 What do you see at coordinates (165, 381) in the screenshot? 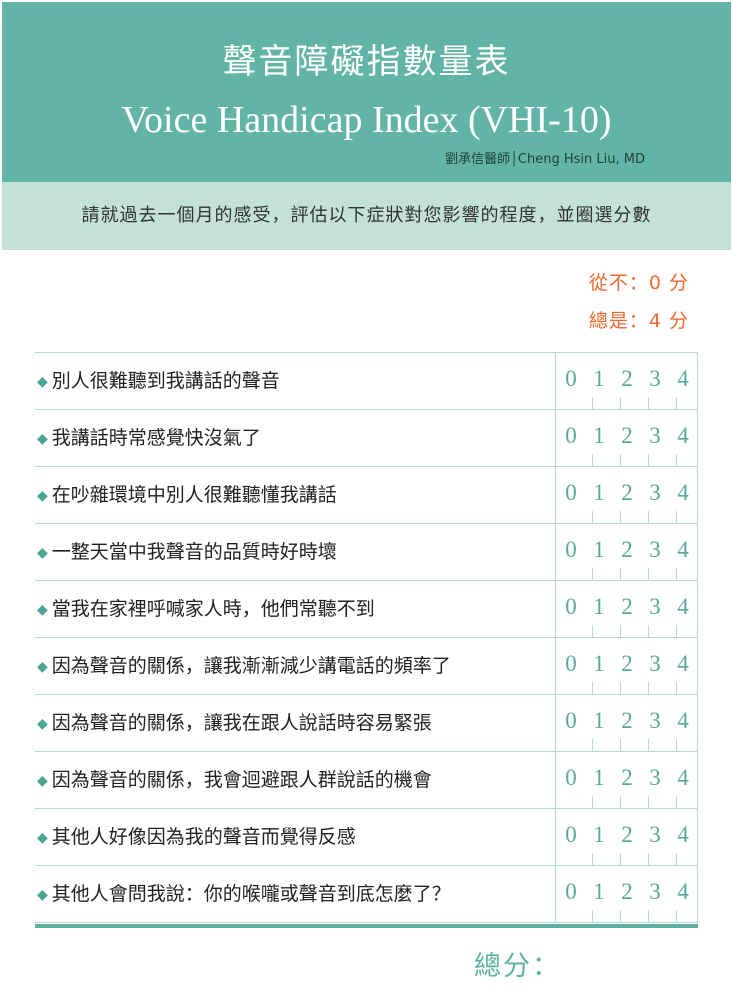
I see `question-label: 別人很難聽到我講話的聲音` at bounding box center [165, 381].